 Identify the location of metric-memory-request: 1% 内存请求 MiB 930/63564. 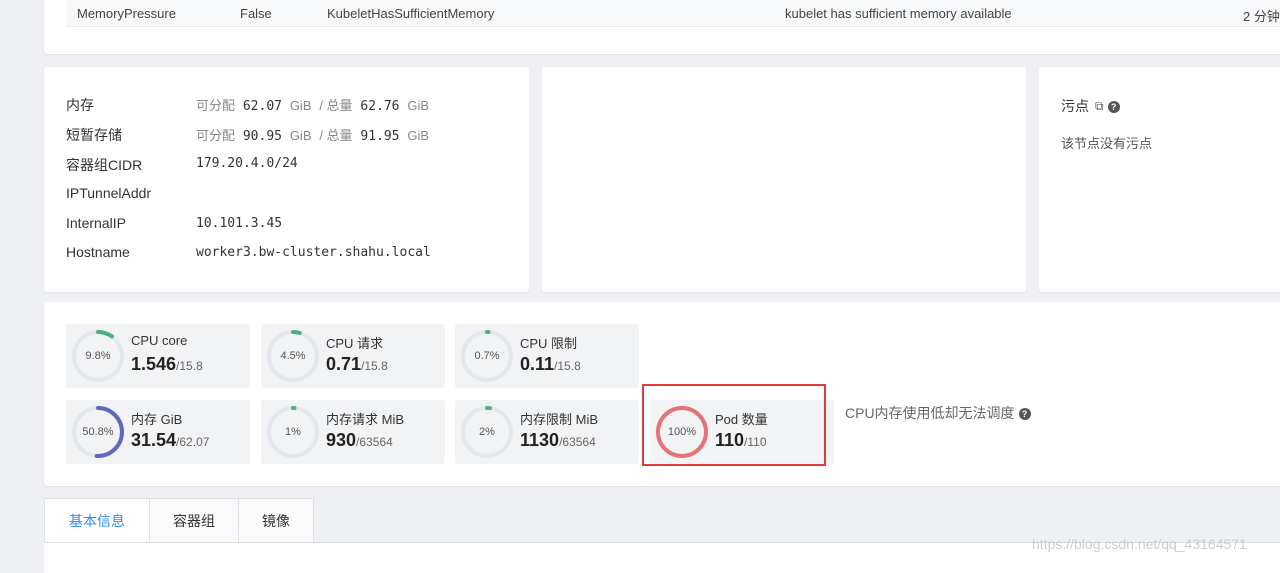
(353, 432).